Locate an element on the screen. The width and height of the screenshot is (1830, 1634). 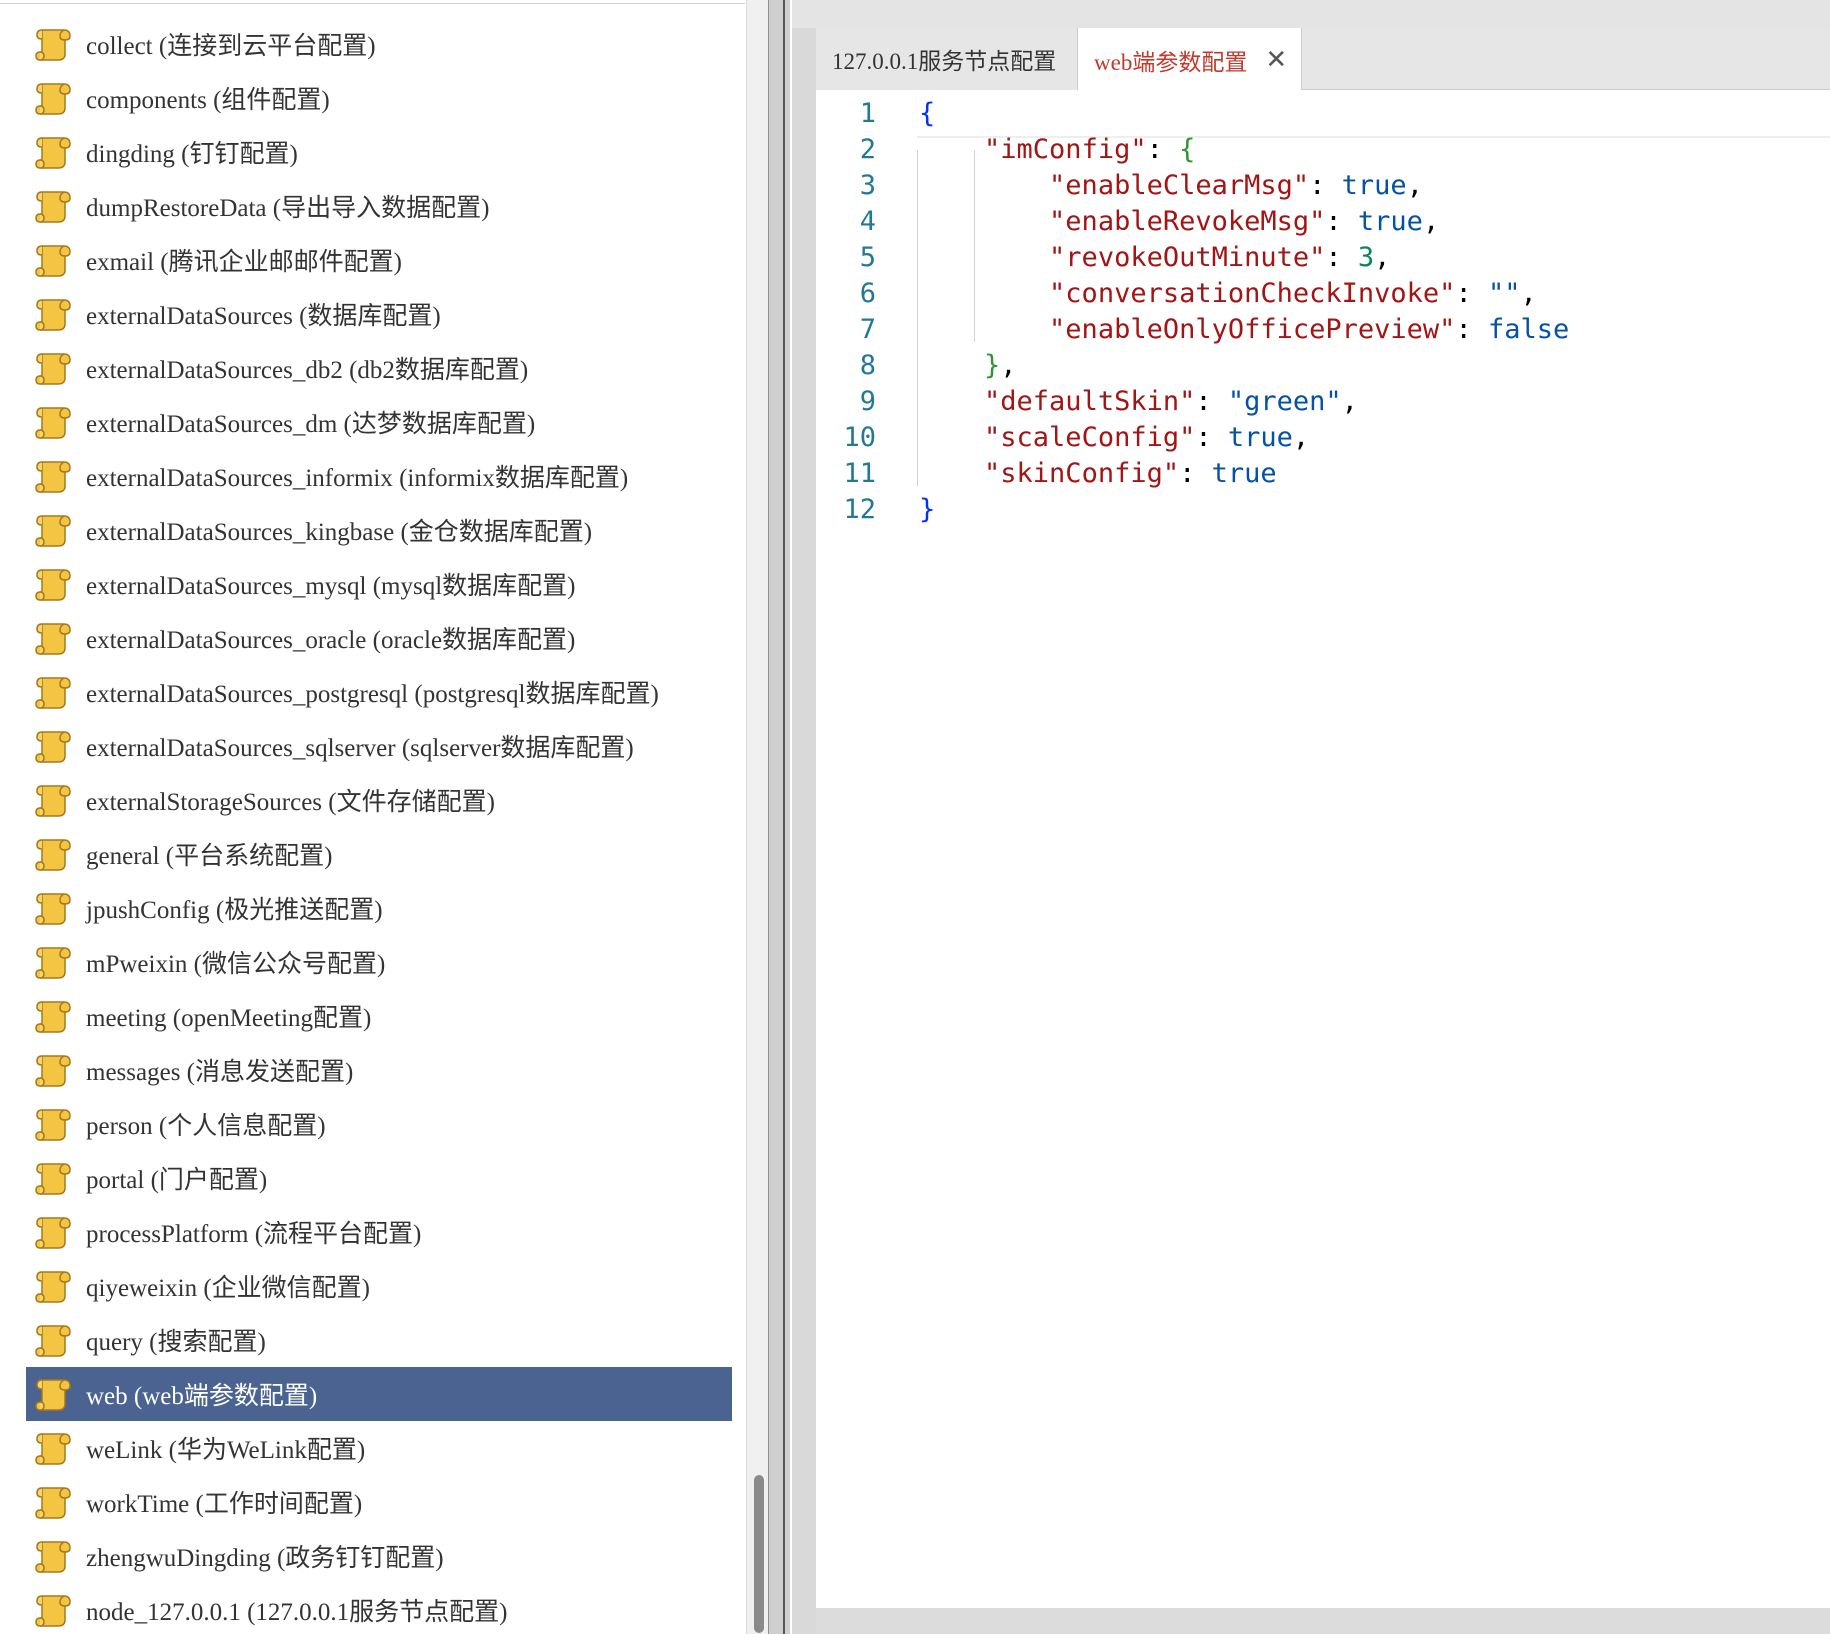
close-icon: ✕ is located at coordinates (1276, 60).